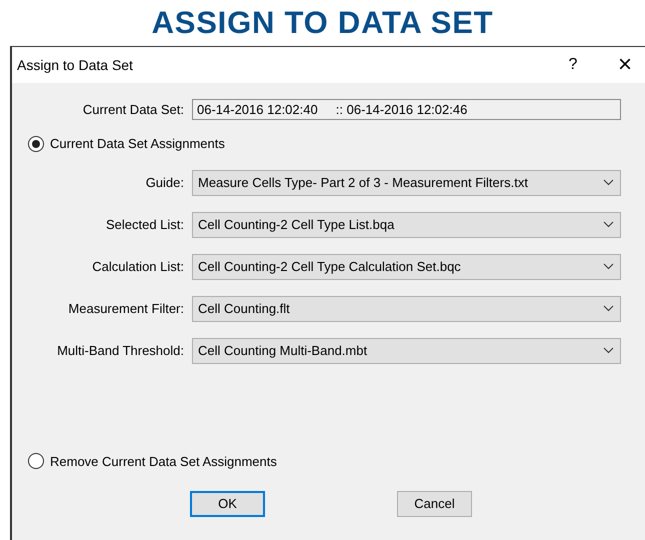 The width and height of the screenshot is (645, 540). Describe the element at coordinates (227, 504) in the screenshot. I see `ok-button: OK` at that location.